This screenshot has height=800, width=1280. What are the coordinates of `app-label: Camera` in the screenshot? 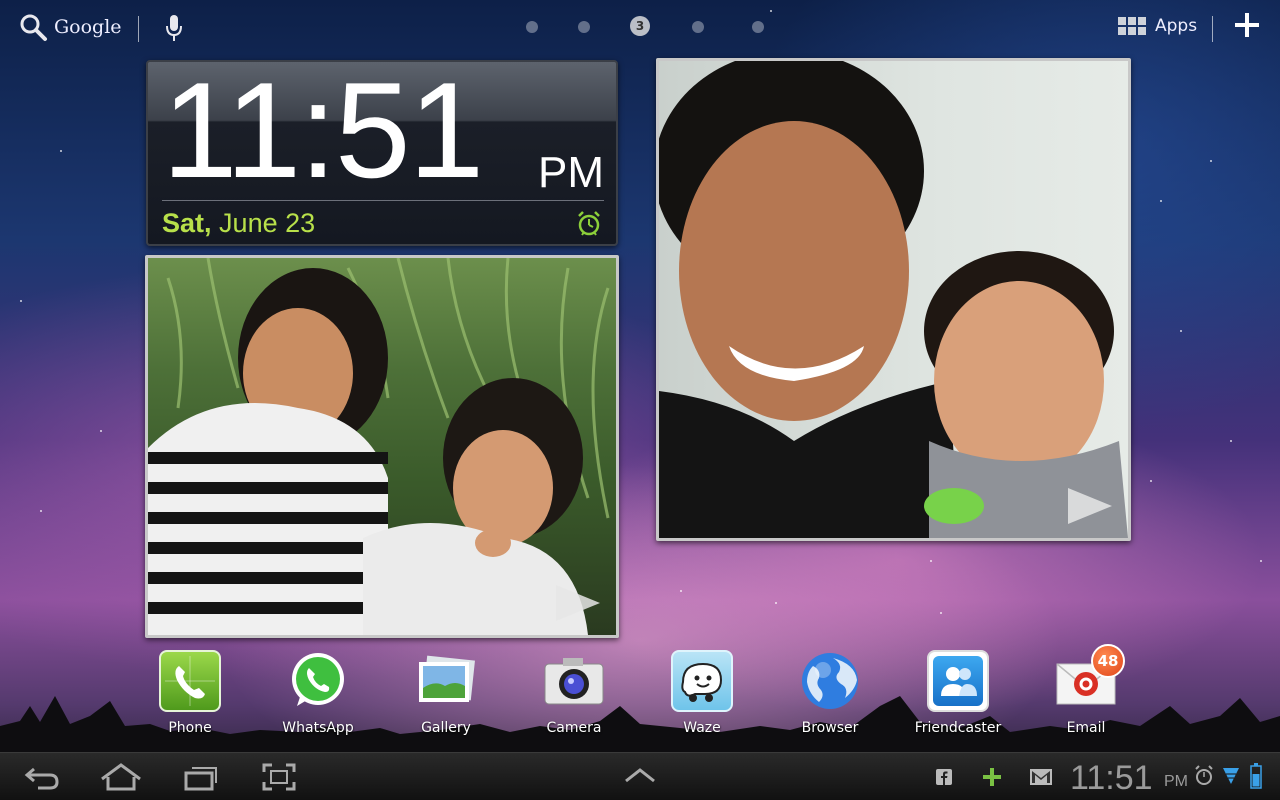 It's located at (574, 728).